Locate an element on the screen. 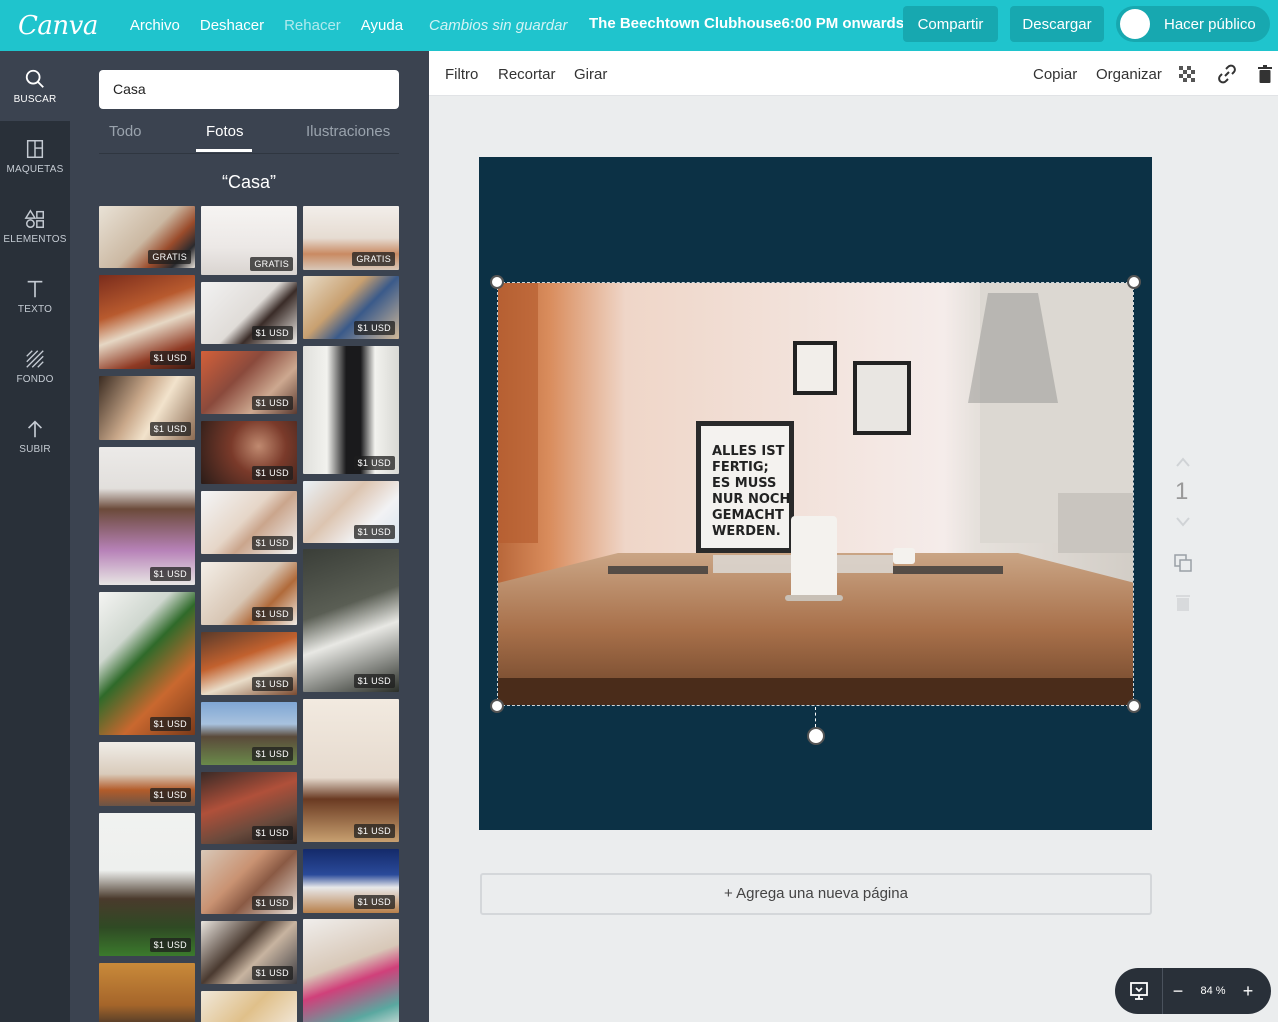 The height and width of the screenshot is (1022, 1278). move-up-icon is located at coordinates (1183, 462).